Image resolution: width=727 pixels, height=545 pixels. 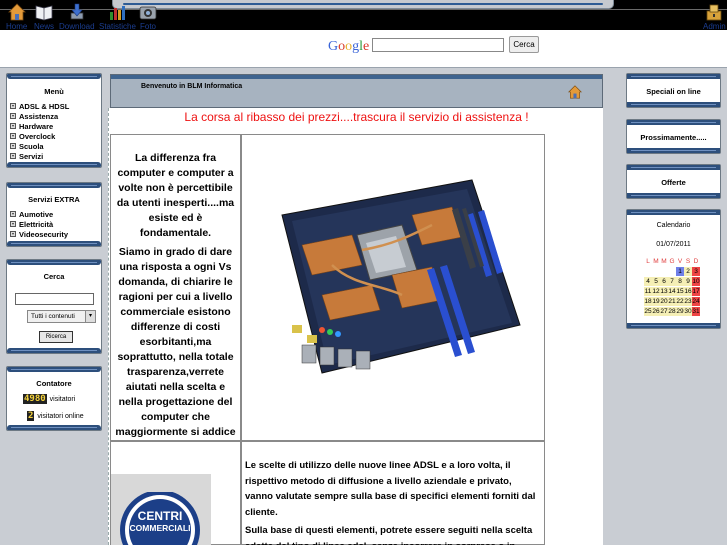 What do you see at coordinates (714, 17) in the screenshot?
I see `toolbar-admin: Admin` at bounding box center [714, 17].